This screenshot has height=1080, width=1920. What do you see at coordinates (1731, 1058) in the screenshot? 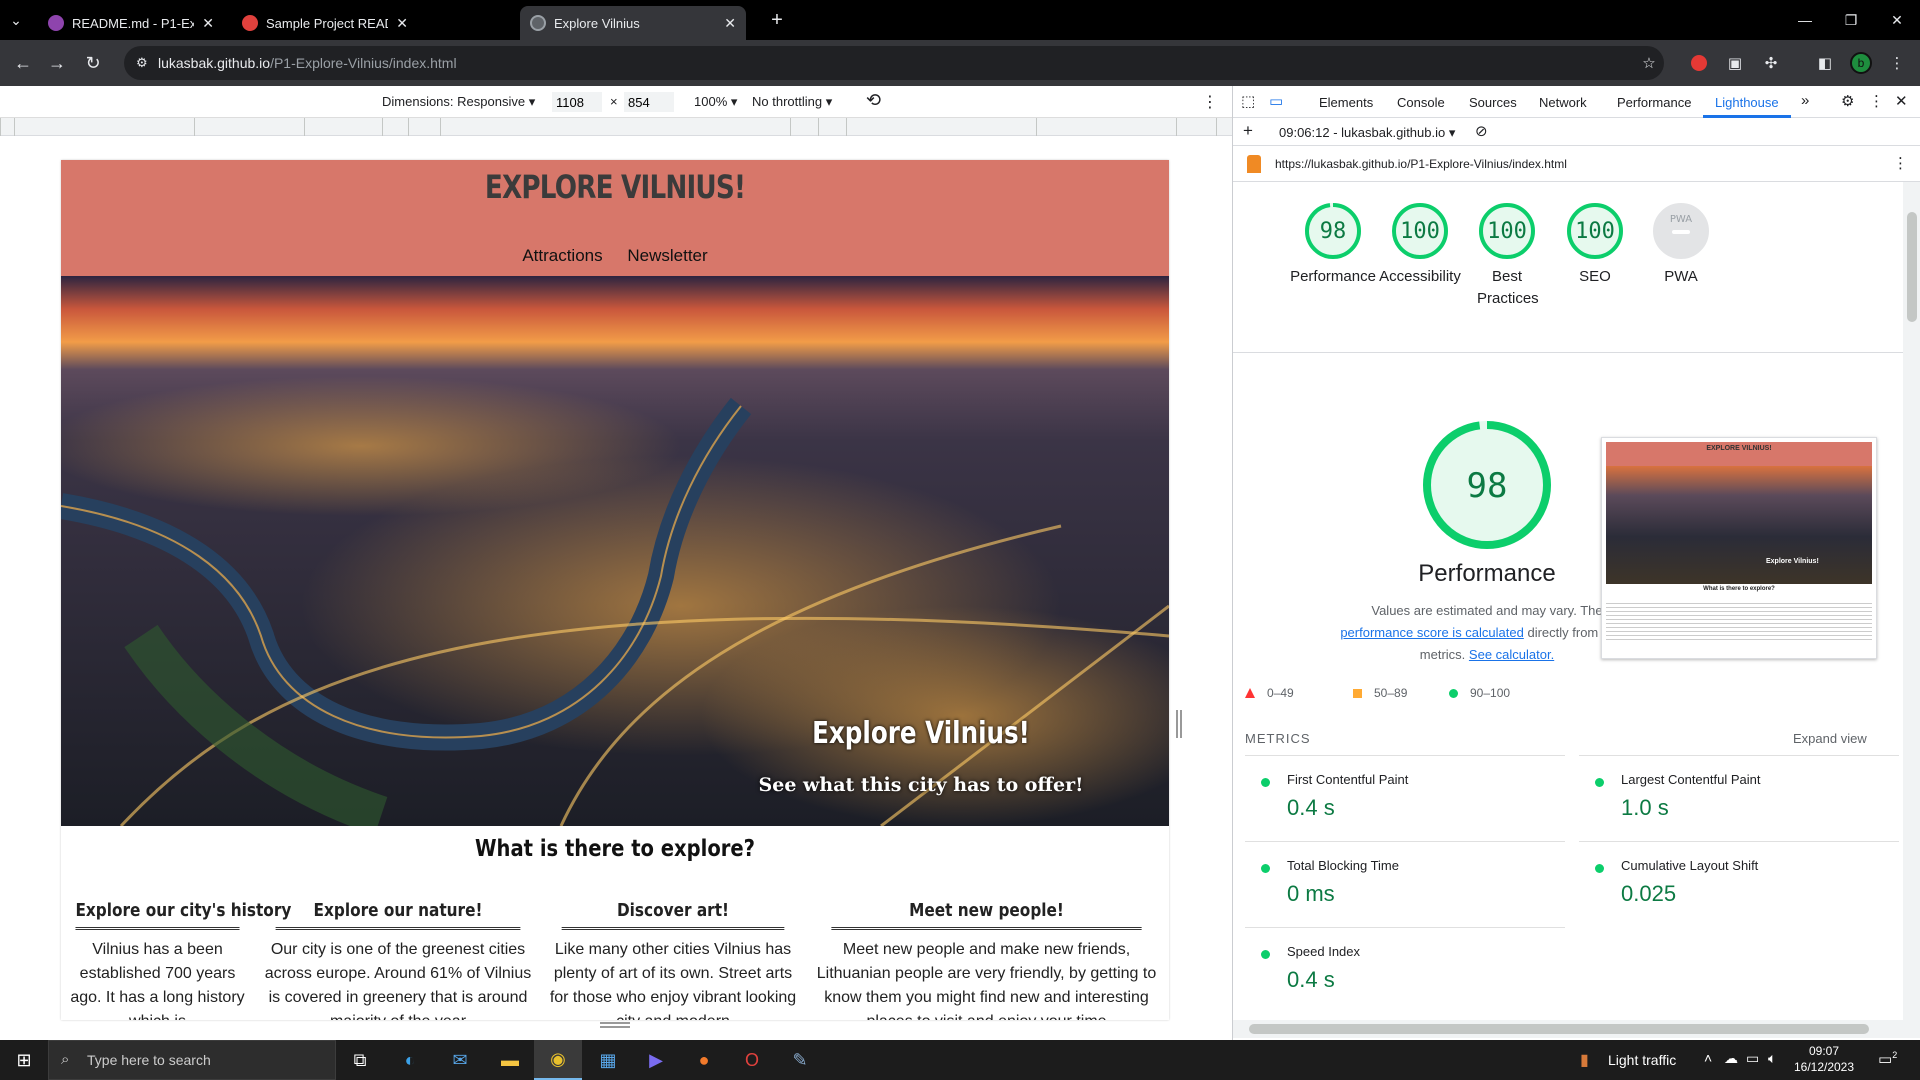
I see `onedrive-icon: ☁` at bounding box center [1731, 1058].